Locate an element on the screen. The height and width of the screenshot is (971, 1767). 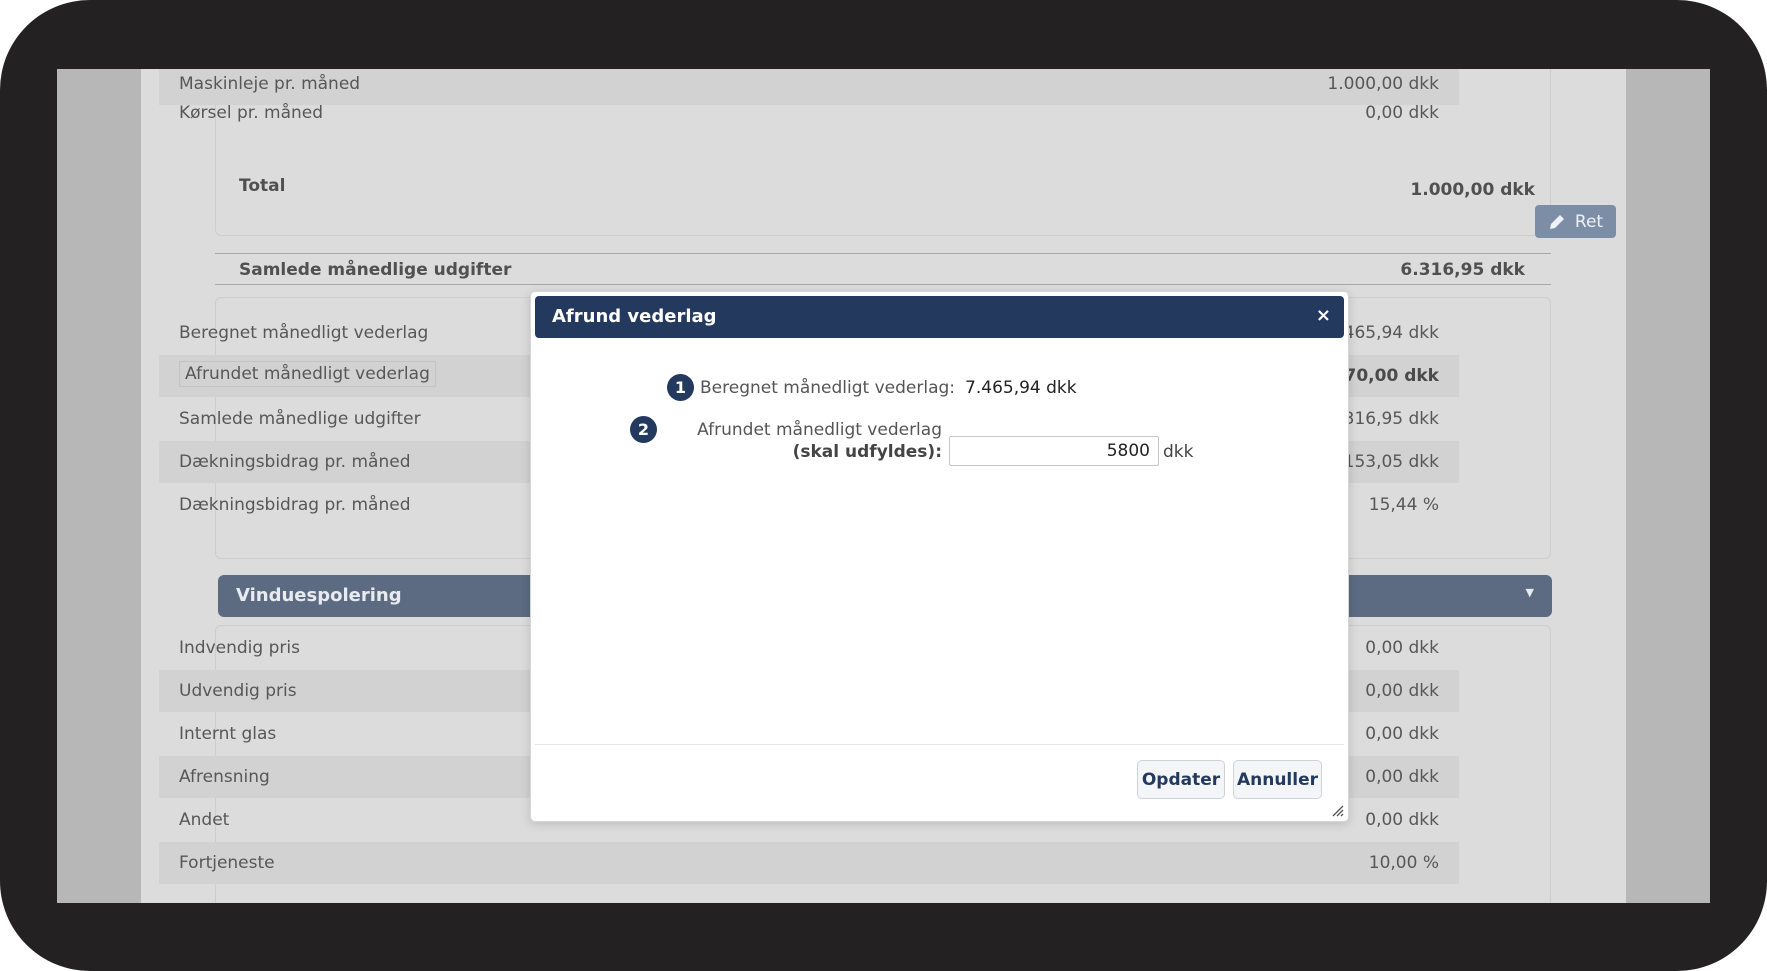
row-value: 15,44 % is located at coordinates (1403, 505).